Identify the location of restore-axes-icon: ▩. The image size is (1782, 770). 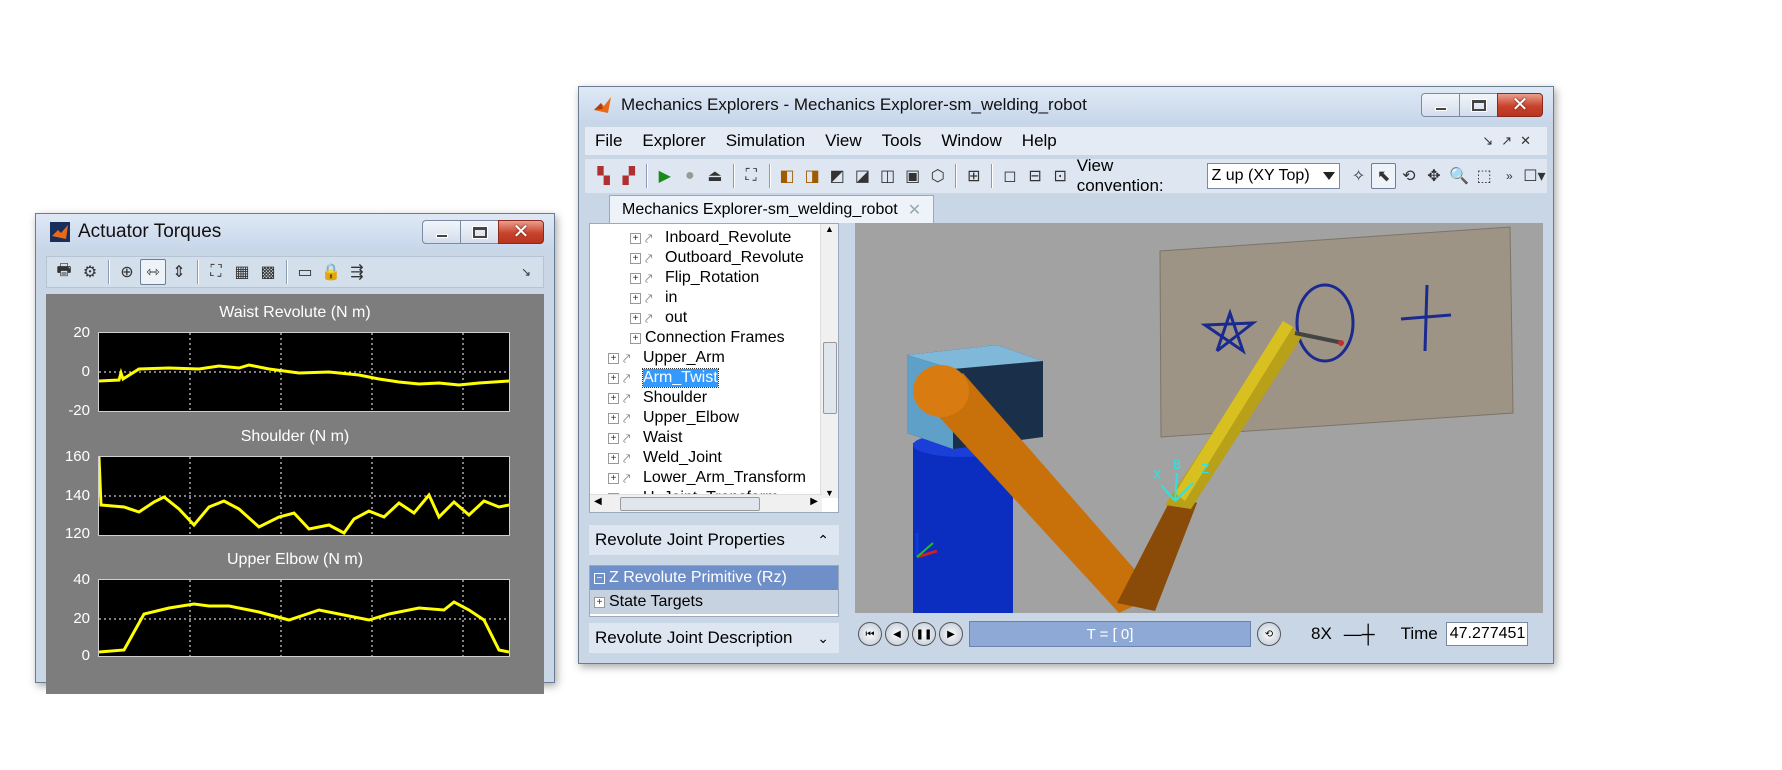
(268, 272).